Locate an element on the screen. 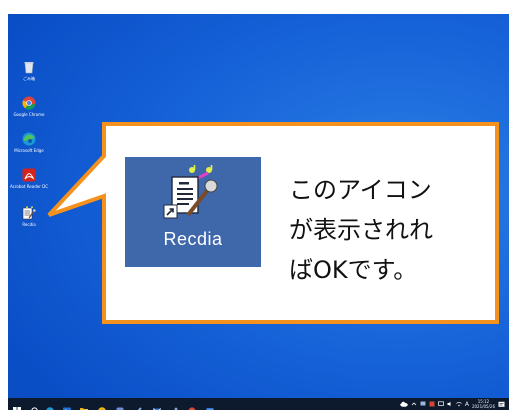  desktop-icon-label: ごみ箱 is located at coordinates (29, 78).